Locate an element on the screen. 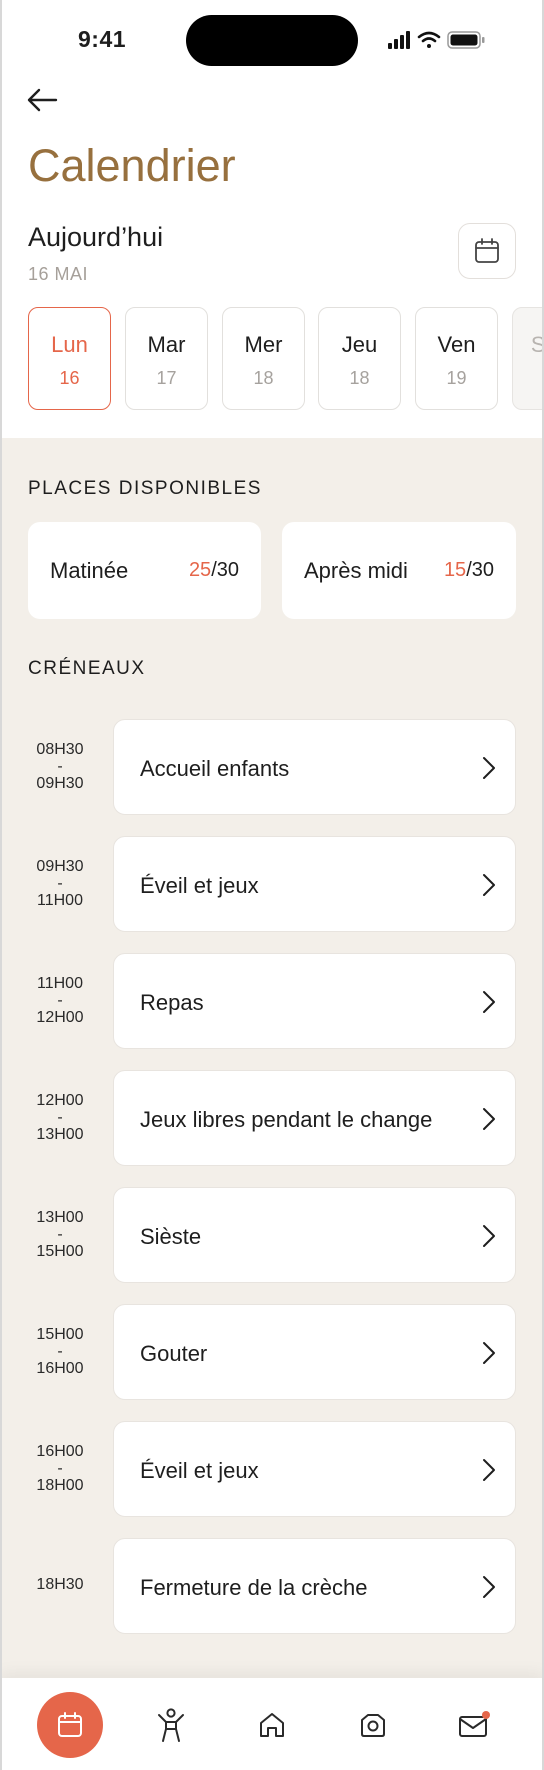 This screenshot has width=544, height=1770. status-icons is located at coordinates (436, 40).